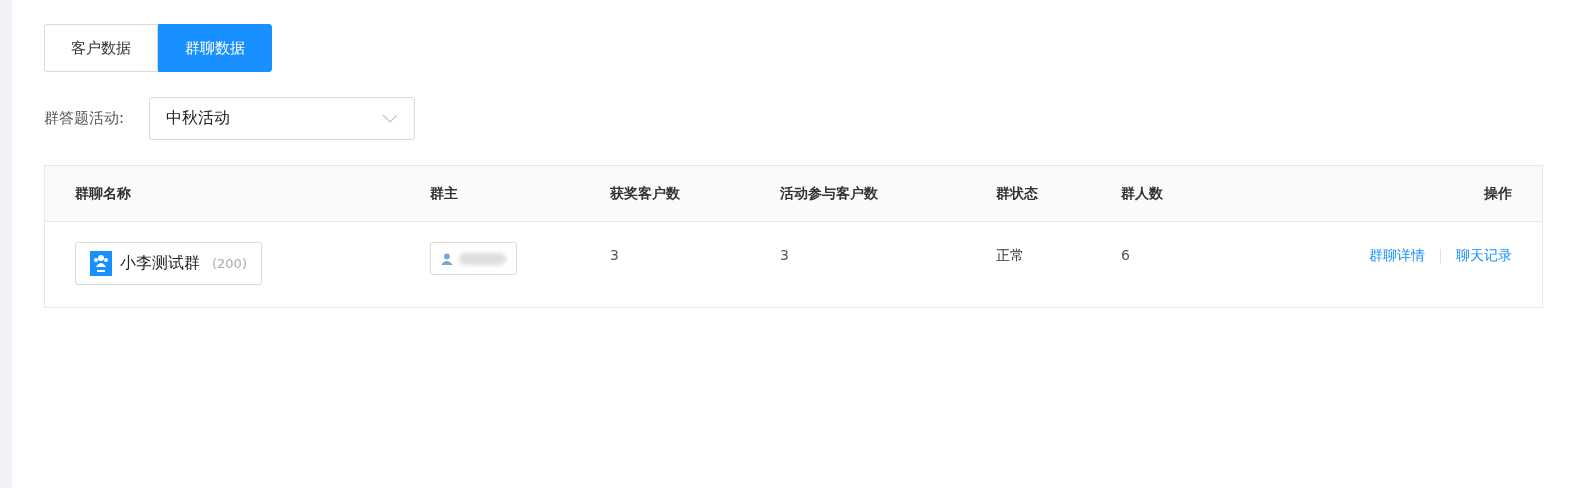 This screenshot has width=1572, height=488. What do you see at coordinates (390, 118) in the screenshot?
I see `chevron-down-icon` at bounding box center [390, 118].